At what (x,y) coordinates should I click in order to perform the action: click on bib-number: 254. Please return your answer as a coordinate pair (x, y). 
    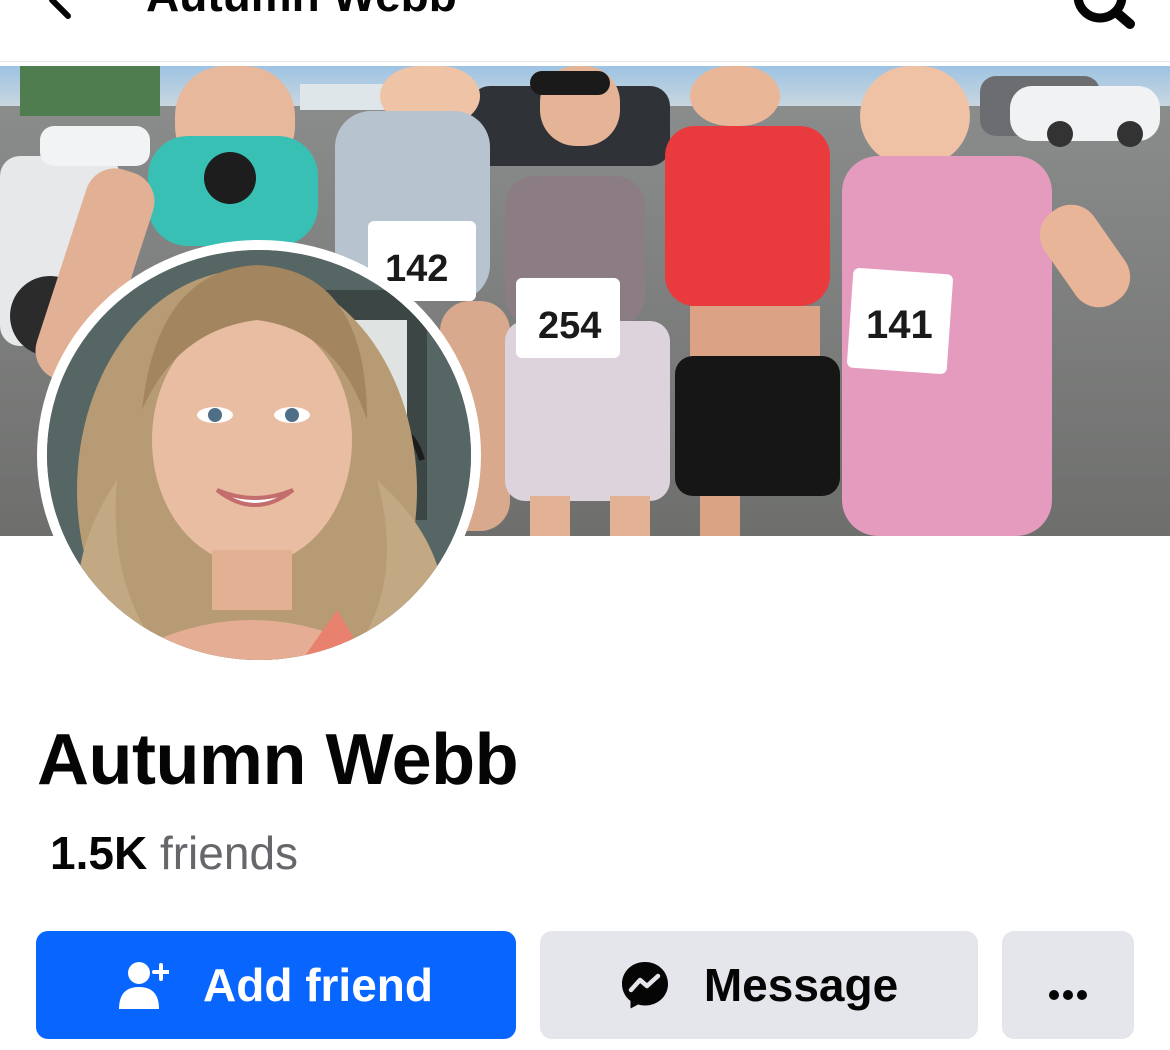
    Looking at the image, I should click on (569, 326).